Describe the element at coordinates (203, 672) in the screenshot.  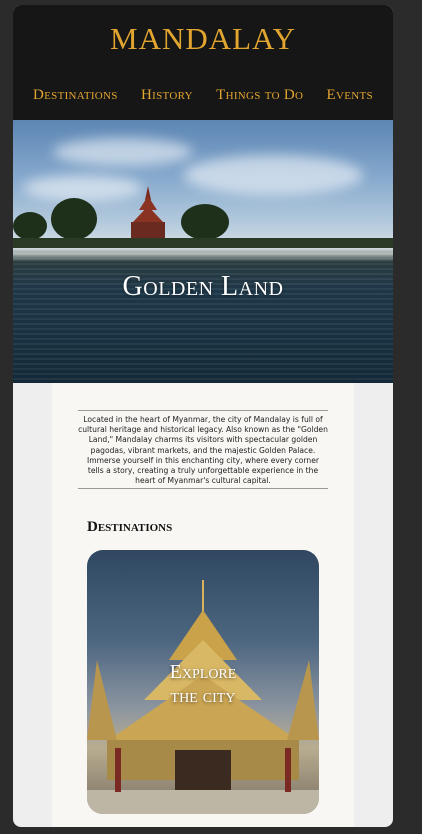
I see `card-label-line1: Explore` at that location.